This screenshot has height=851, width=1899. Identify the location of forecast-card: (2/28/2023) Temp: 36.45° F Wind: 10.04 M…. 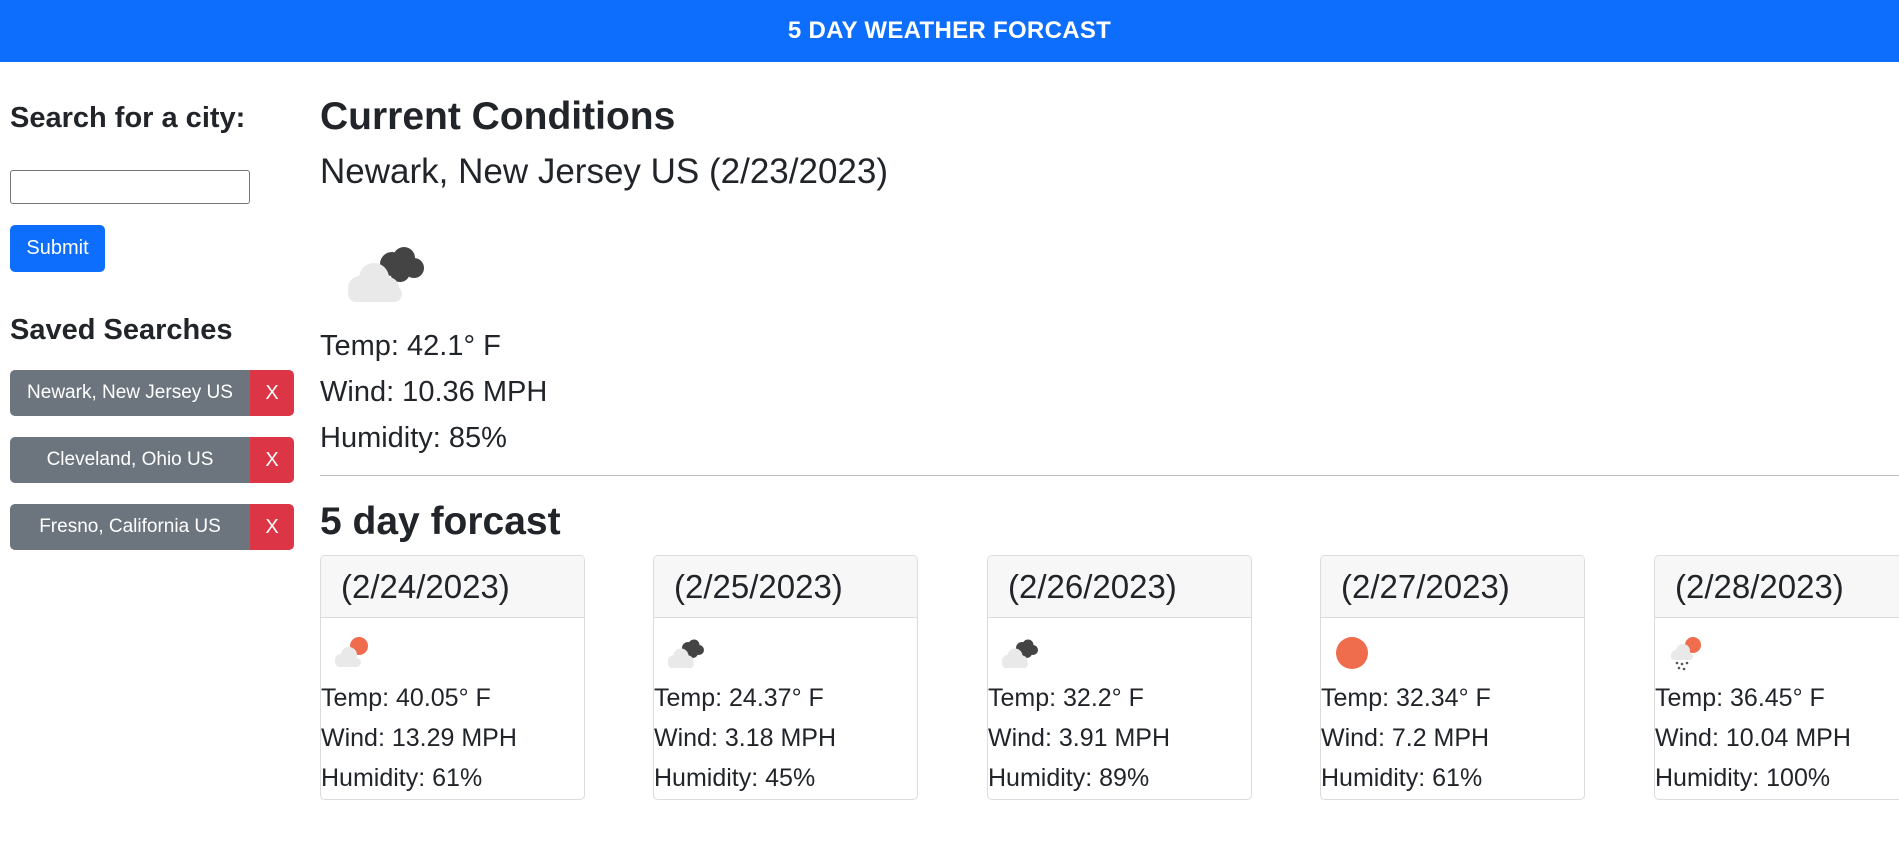
(1776, 677).